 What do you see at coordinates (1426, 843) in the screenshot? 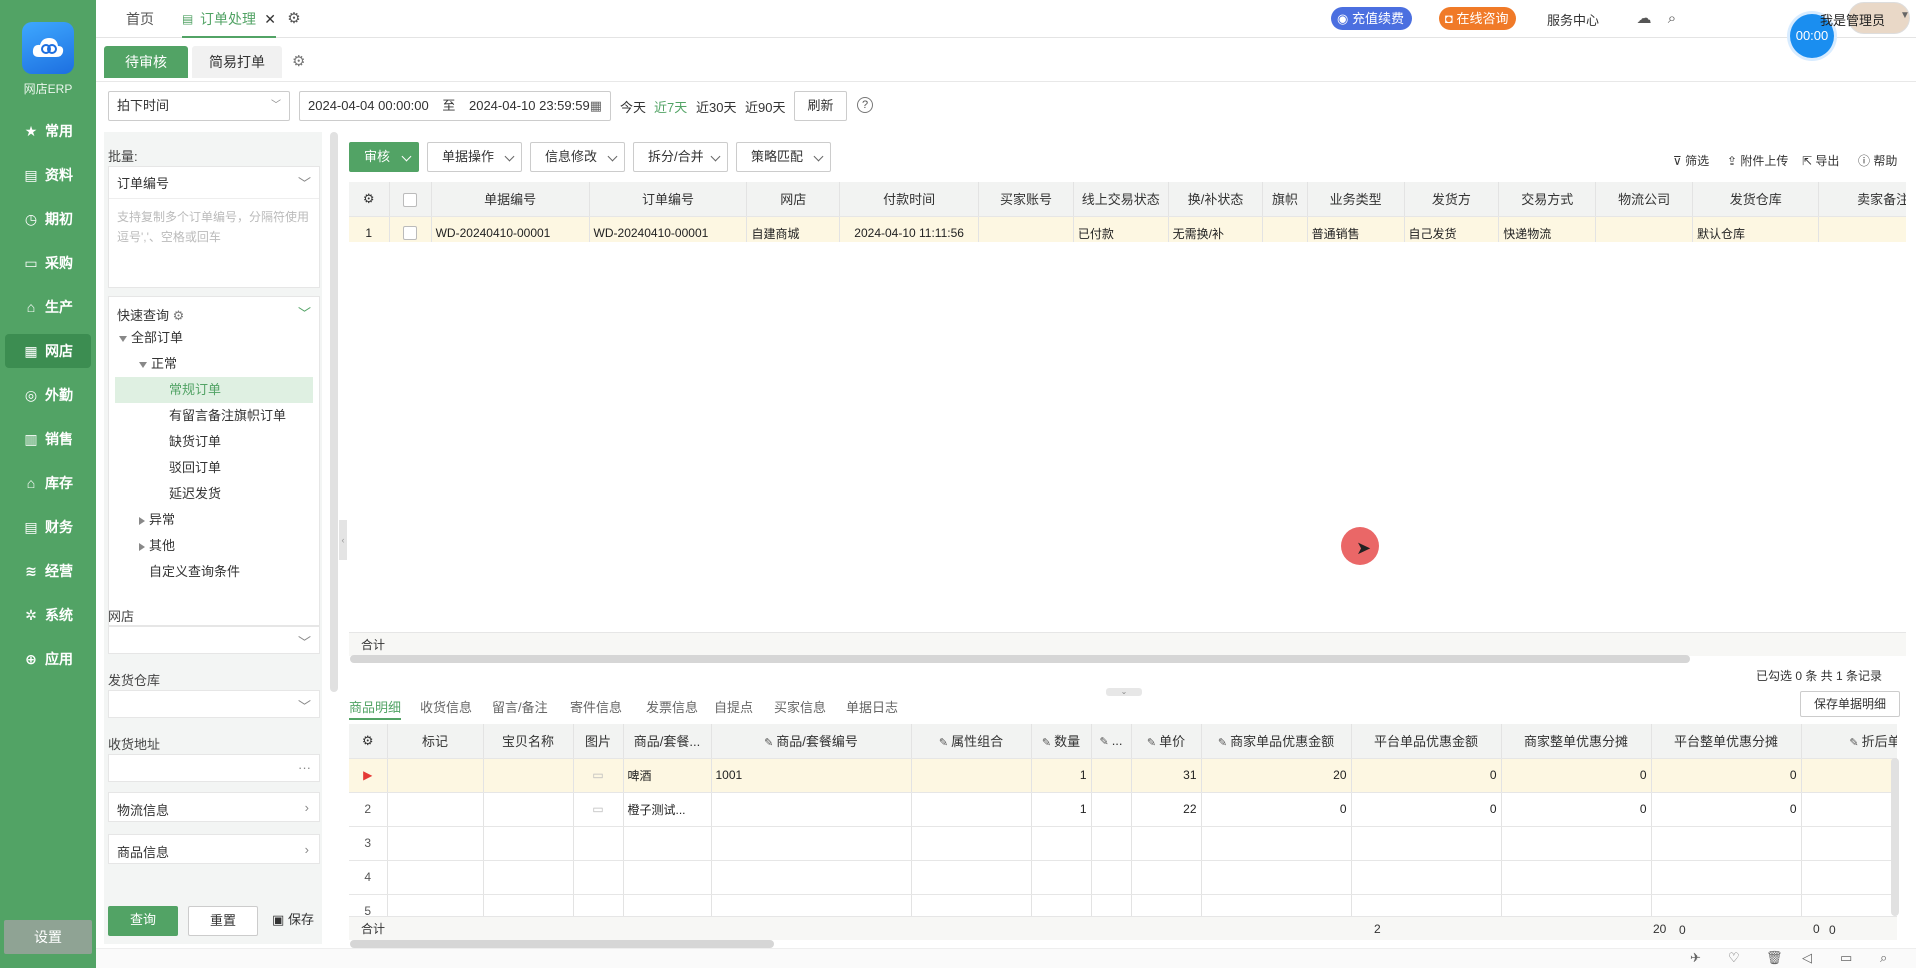
I see `detail-cell-p-disc` at bounding box center [1426, 843].